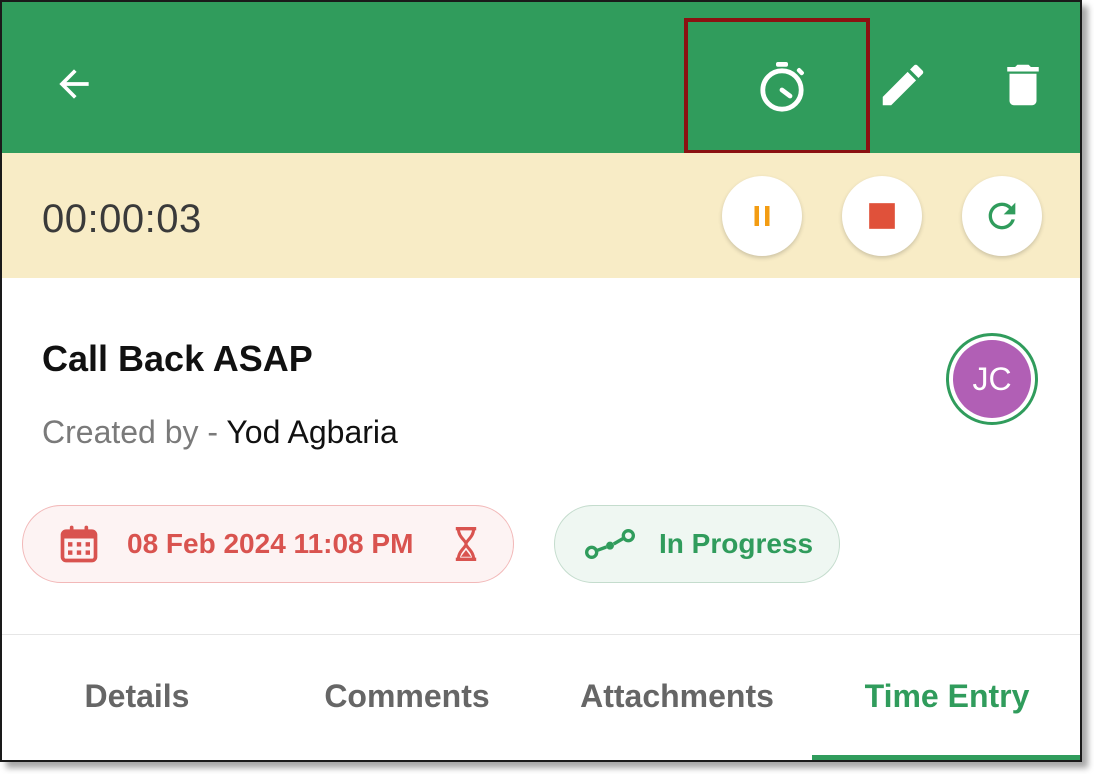 The width and height of the screenshot is (1094, 774). What do you see at coordinates (407, 696) in the screenshot?
I see `tab-comments: Comments` at bounding box center [407, 696].